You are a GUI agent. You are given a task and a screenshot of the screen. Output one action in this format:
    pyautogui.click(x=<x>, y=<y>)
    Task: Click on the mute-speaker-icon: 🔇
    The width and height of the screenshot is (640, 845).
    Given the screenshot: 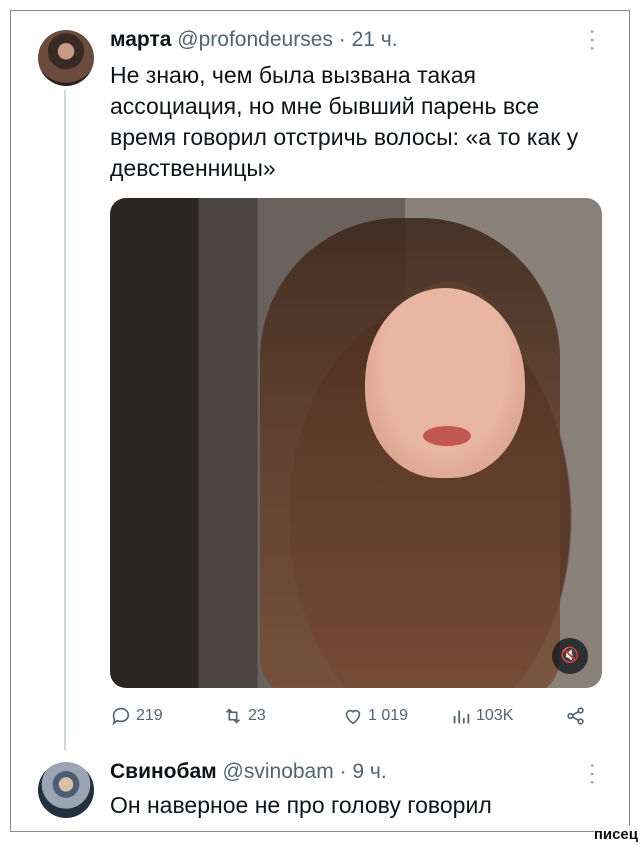 What is the action you would take?
    pyautogui.click(x=570, y=656)
    